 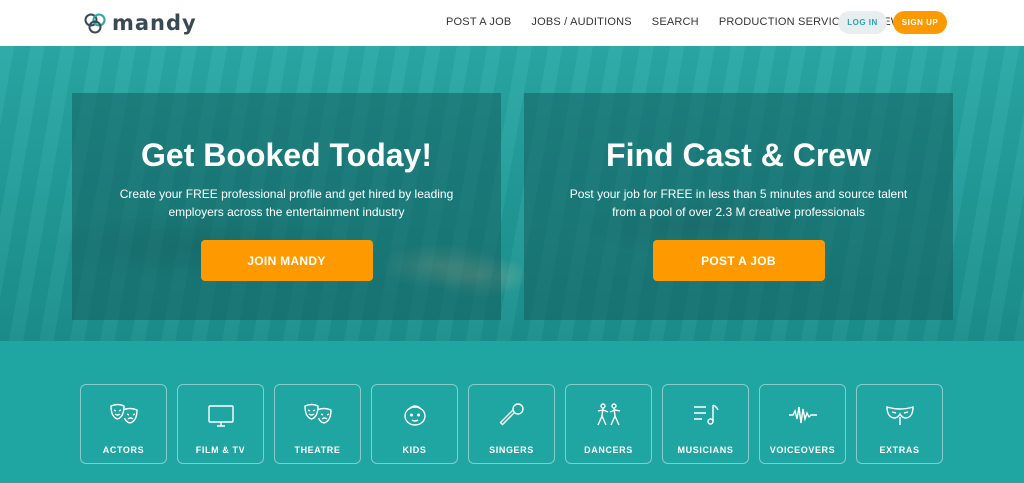 I want to click on category-label: SINGERS, so click(x=511, y=450).